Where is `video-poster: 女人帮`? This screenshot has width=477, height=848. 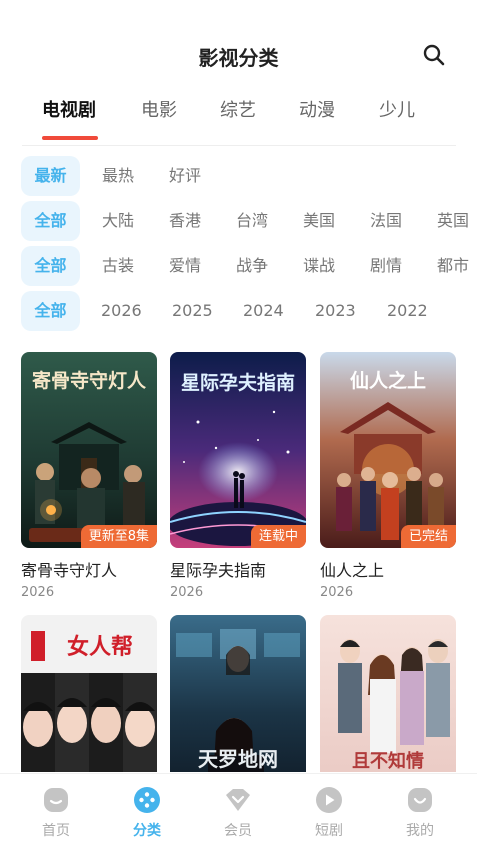
video-poster: 女人帮 is located at coordinates (89, 693).